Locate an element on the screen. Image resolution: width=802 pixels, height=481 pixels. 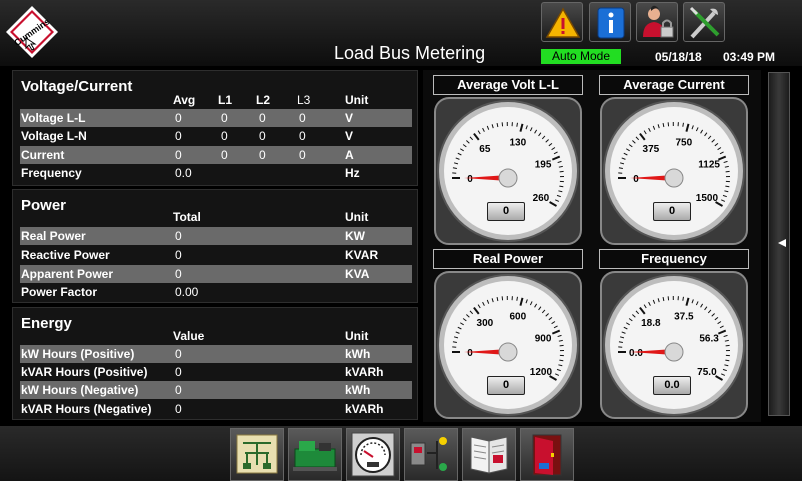
frequency-gauge: 0.0 18.8 37.5 56.3 75.0 is located at coordinates (674, 345).